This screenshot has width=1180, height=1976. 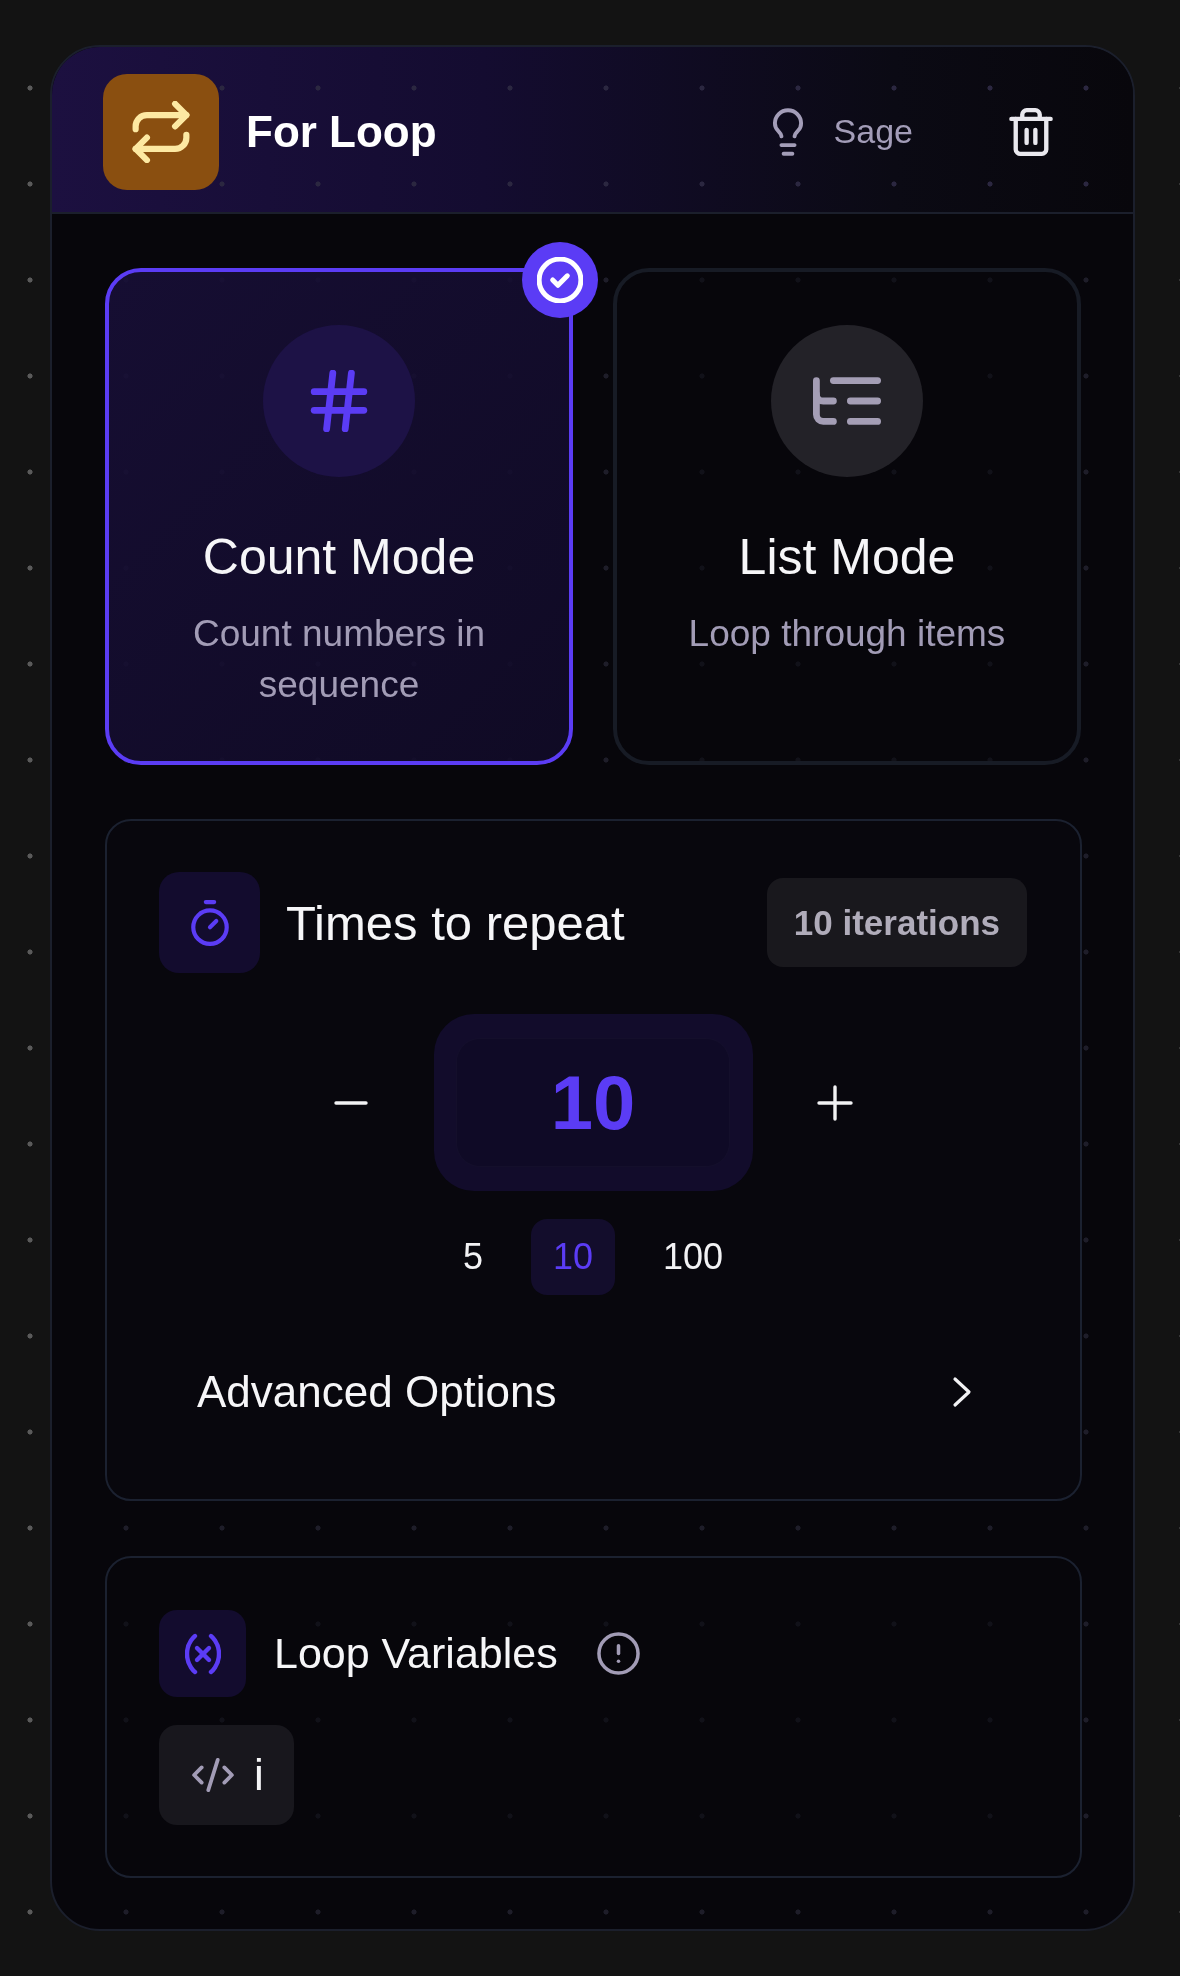 What do you see at coordinates (455, 922) in the screenshot?
I see `section-title: Times to repeat` at bounding box center [455, 922].